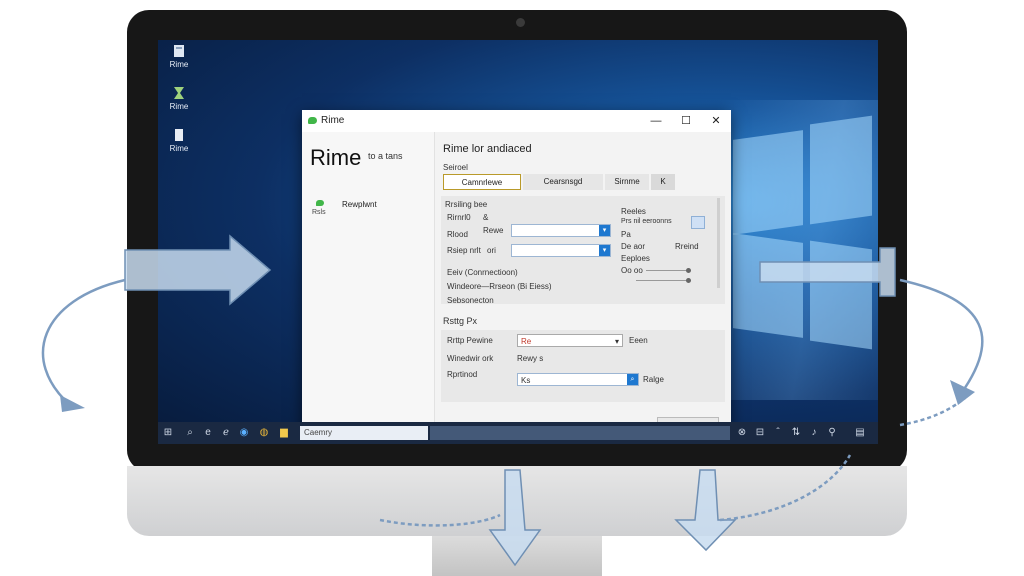 The width and height of the screenshot is (1024, 576). Describe the element at coordinates (718, 243) in the screenshot. I see `scrollbar` at that location.